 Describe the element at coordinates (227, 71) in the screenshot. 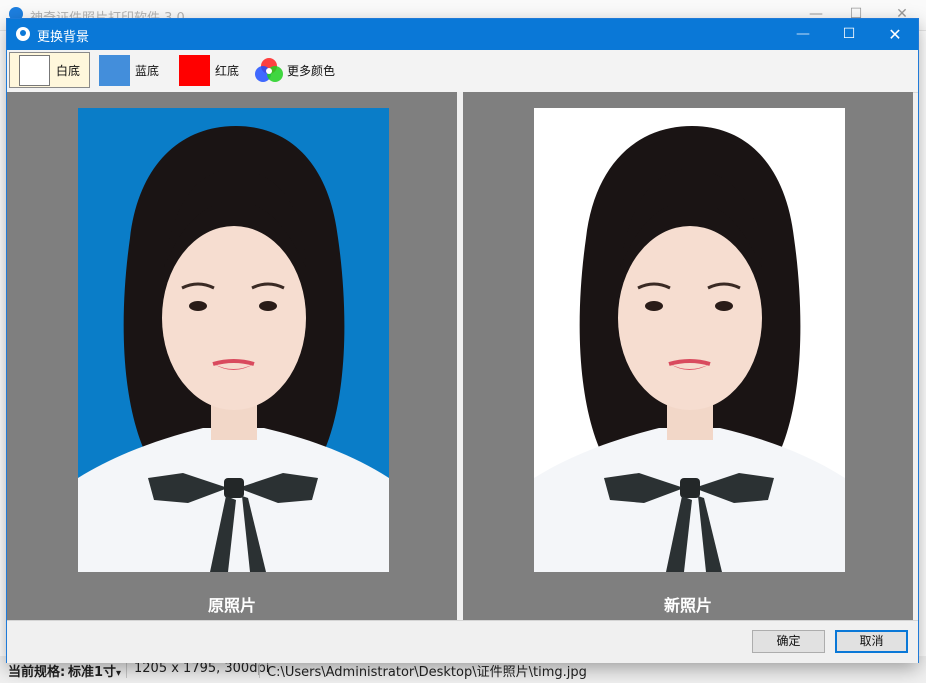

I see `red-background-label: 红底` at that location.